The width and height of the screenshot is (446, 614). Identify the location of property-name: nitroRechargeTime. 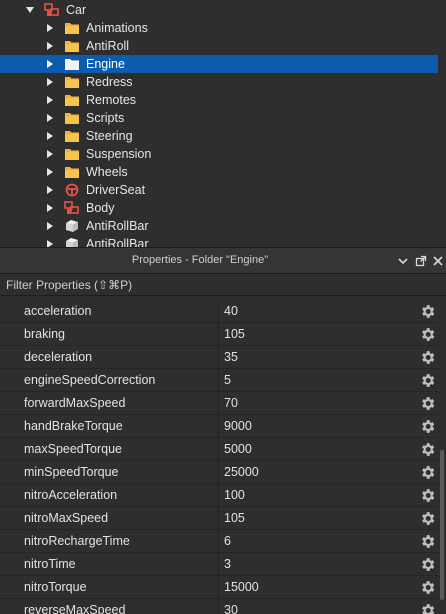
(77, 541).